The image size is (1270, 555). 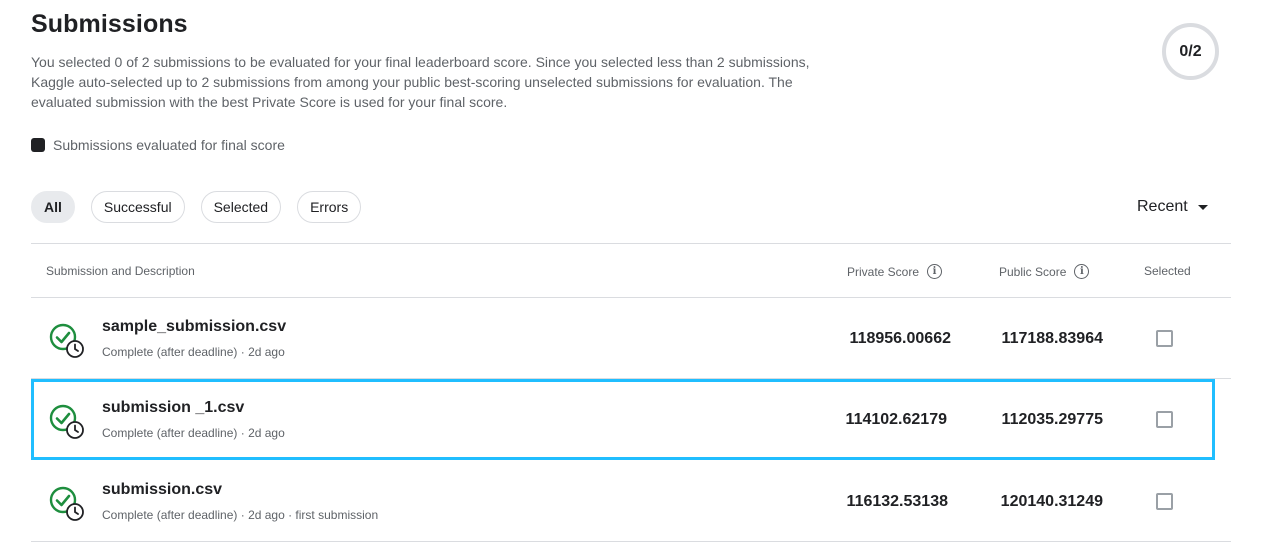 I want to click on sort-label: Recent, so click(x=1162, y=206).